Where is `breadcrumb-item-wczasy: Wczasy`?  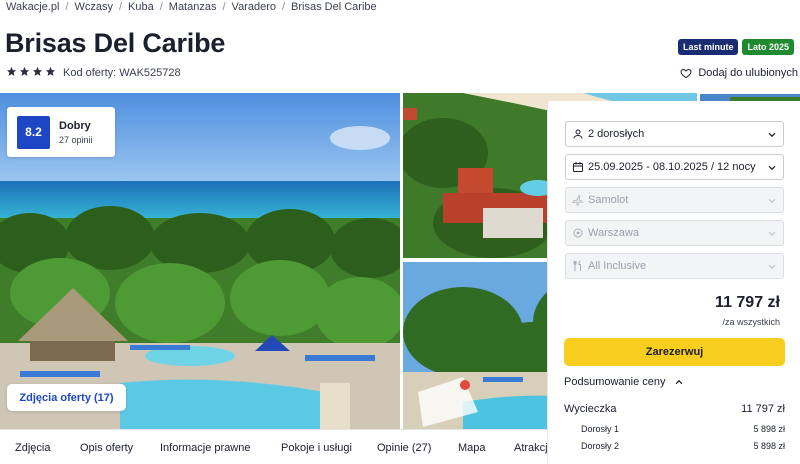 breadcrumb-item-wczasy: Wczasy is located at coordinates (93, 7).